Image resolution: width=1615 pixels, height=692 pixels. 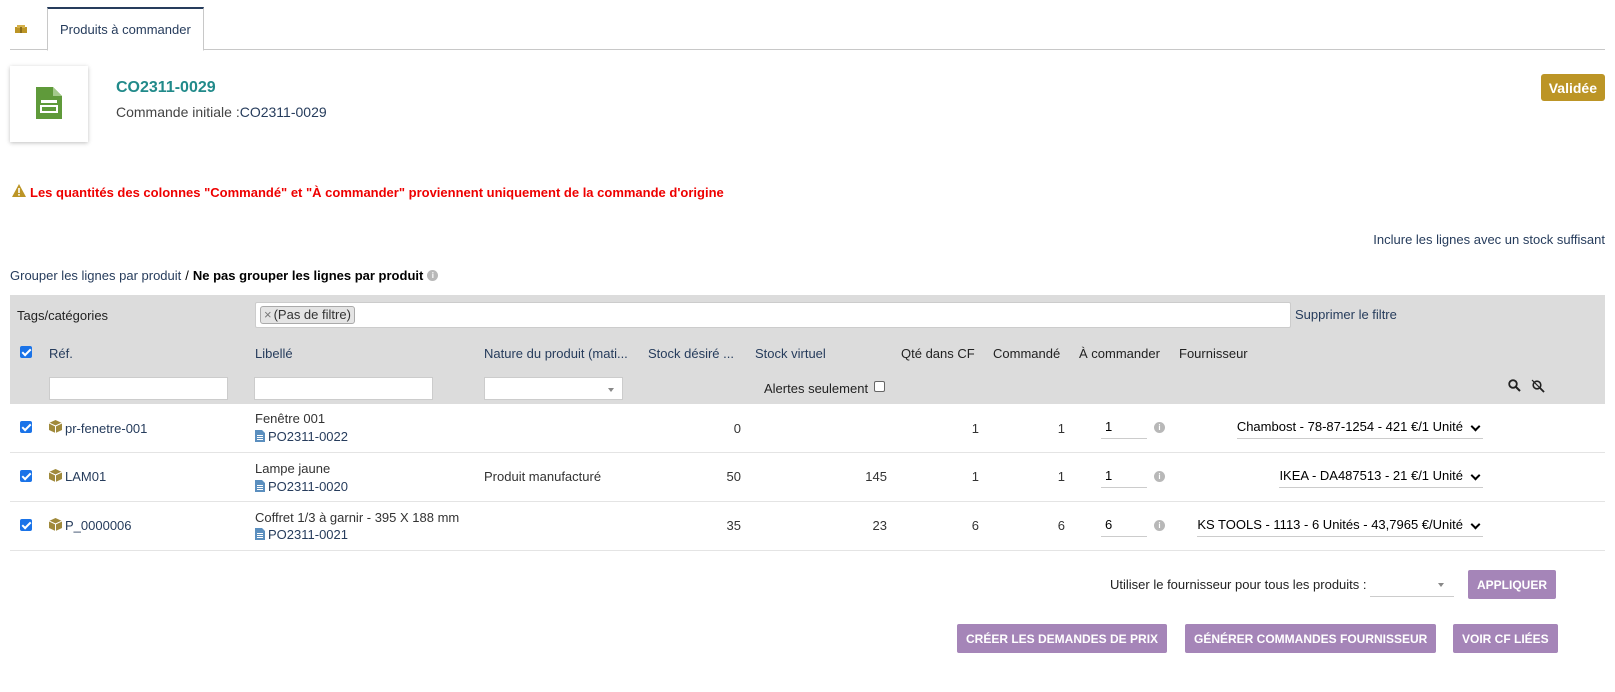 What do you see at coordinates (807, 25) in the screenshot?
I see `tab-bar: Produits à commander` at bounding box center [807, 25].